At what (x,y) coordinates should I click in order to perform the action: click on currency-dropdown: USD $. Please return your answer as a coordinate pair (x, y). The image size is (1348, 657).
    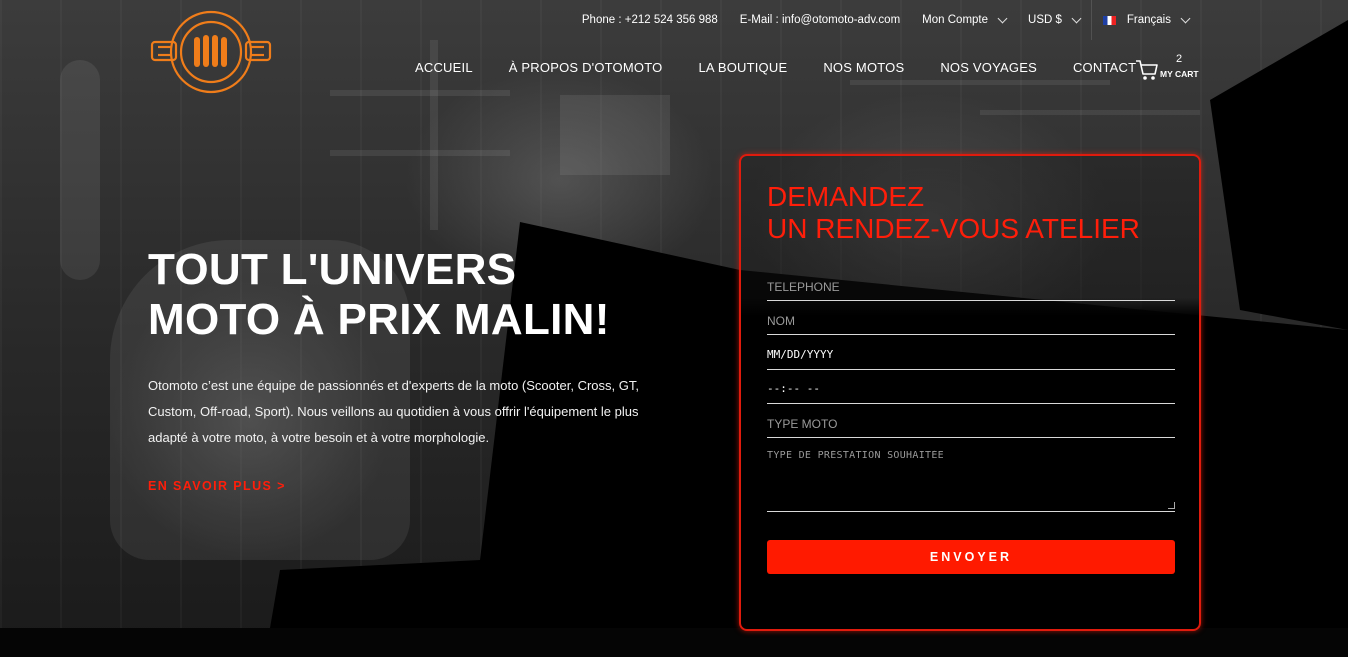
    Looking at the image, I should click on (1054, 19).